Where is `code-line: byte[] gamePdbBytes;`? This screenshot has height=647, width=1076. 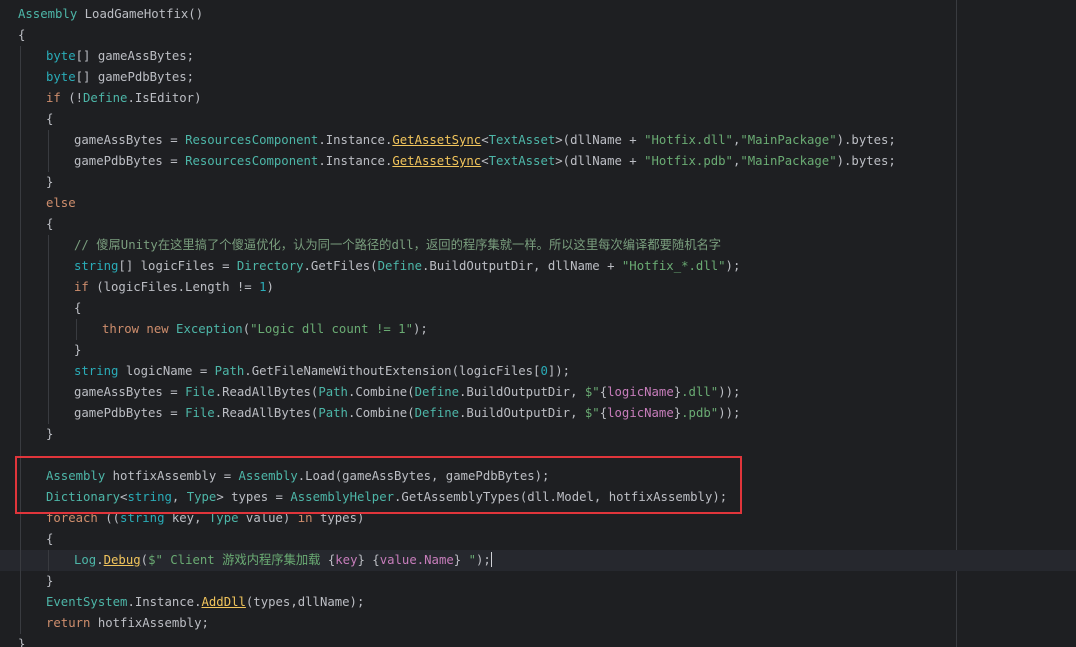
code-line: byte[] gamePdbBytes; is located at coordinates (538, 77).